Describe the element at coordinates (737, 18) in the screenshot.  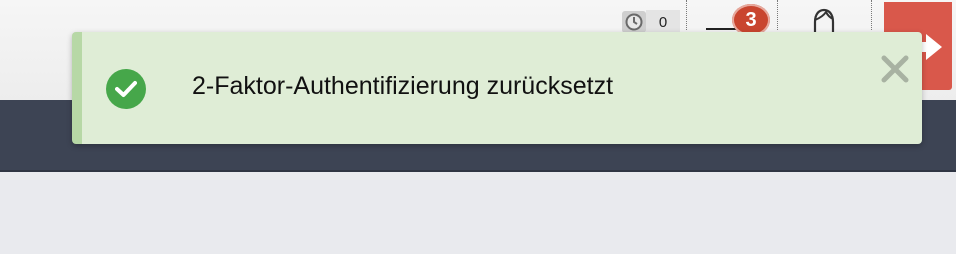
I see `notifications-button: 3` at that location.